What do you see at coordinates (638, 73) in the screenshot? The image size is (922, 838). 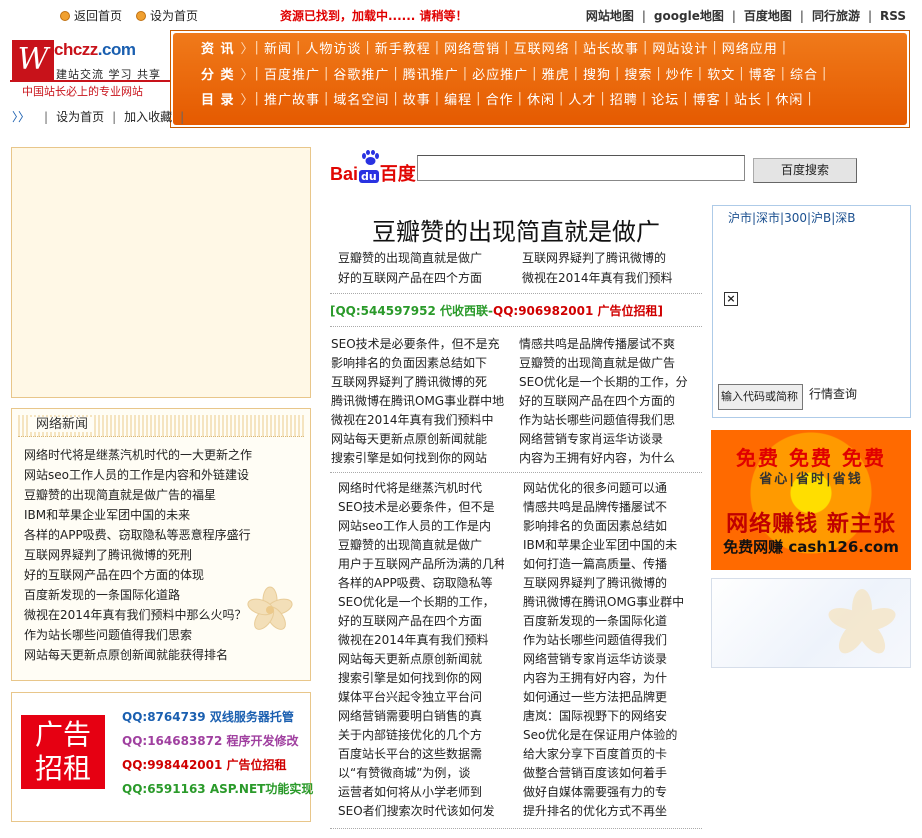 I see `nav-item: 搜索` at bounding box center [638, 73].